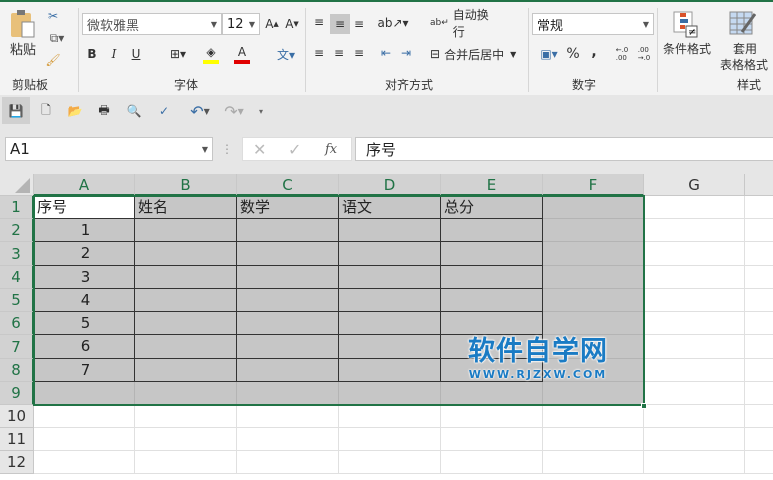  What do you see at coordinates (288, 323) in the screenshot?
I see `cell-C6` at bounding box center [288, 323].